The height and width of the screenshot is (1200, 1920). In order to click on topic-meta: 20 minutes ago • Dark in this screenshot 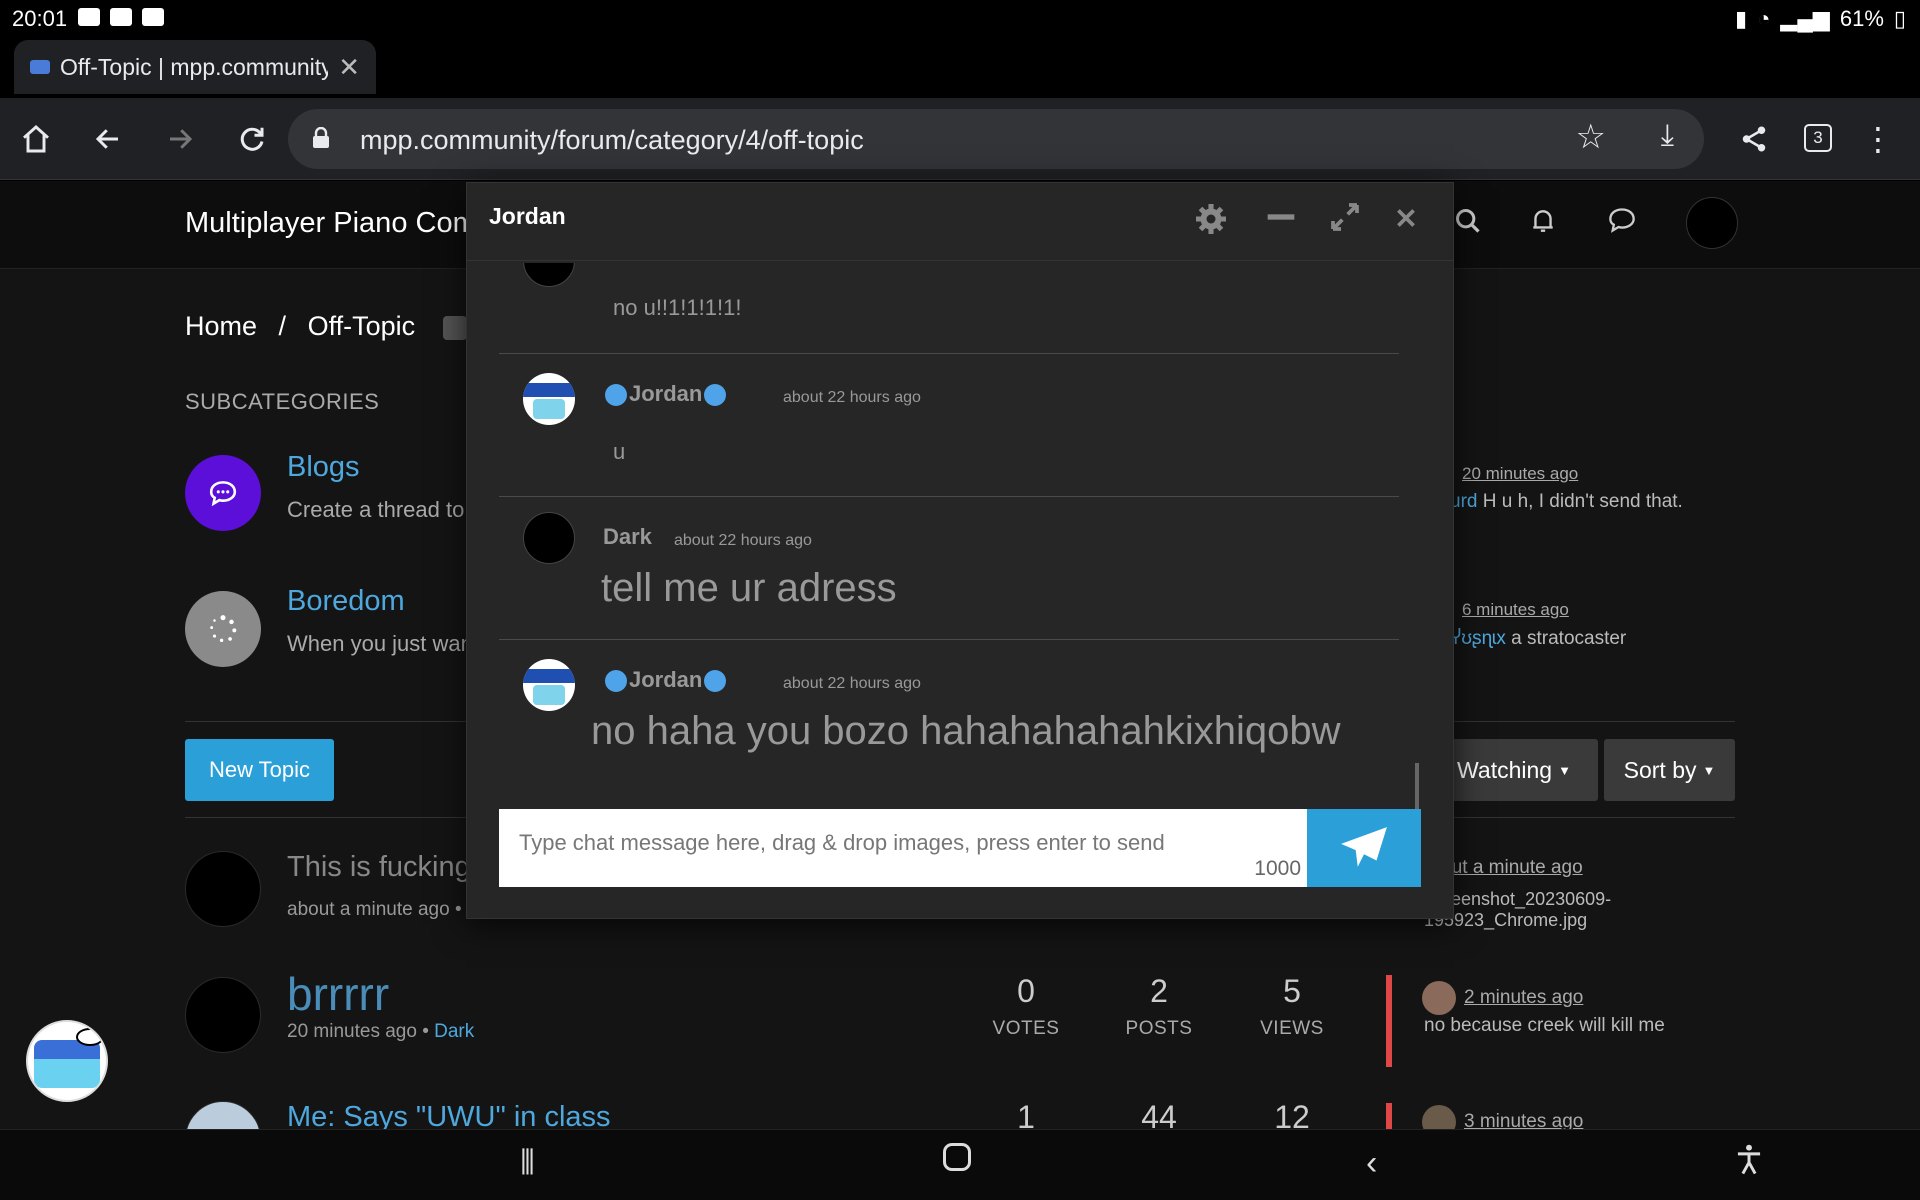, I will do `click(380, 1032)`.